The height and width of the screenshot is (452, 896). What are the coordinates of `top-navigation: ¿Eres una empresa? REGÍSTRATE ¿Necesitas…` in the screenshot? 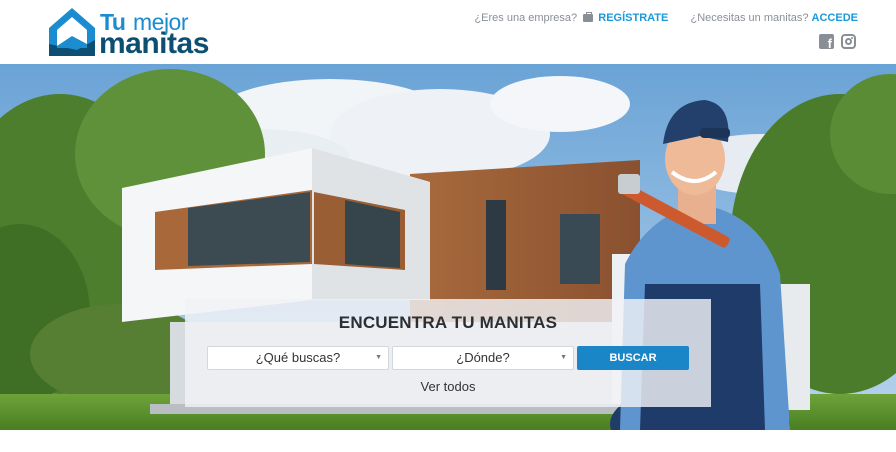 It's located at (666, 18).